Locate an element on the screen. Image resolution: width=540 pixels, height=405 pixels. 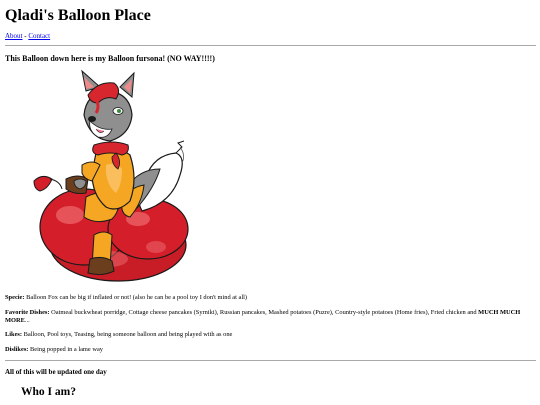
divider-bottom is located at coordinates (270, 360).